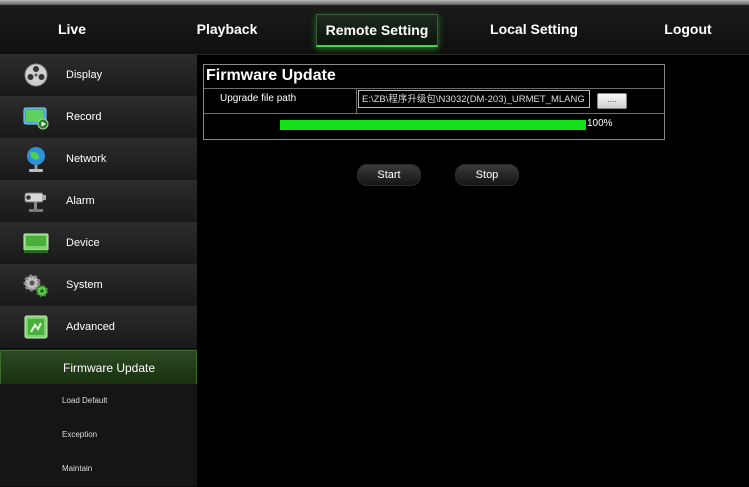 The image size is (749, 487). What do you see at coordinates (90, 327) in the screenshot?
I see `sidebar-item-label: Advanced` at bounding box center [90, 327].